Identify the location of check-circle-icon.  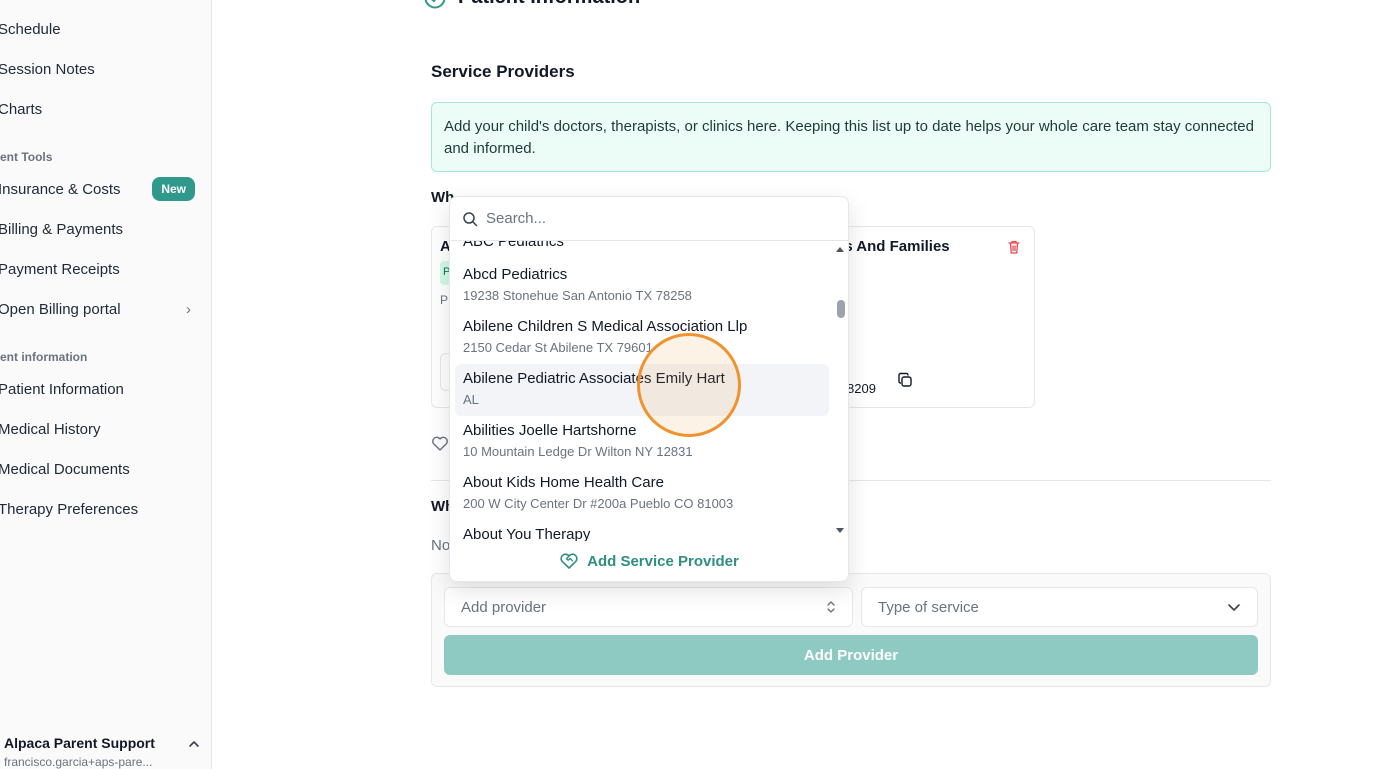
(435, 4).